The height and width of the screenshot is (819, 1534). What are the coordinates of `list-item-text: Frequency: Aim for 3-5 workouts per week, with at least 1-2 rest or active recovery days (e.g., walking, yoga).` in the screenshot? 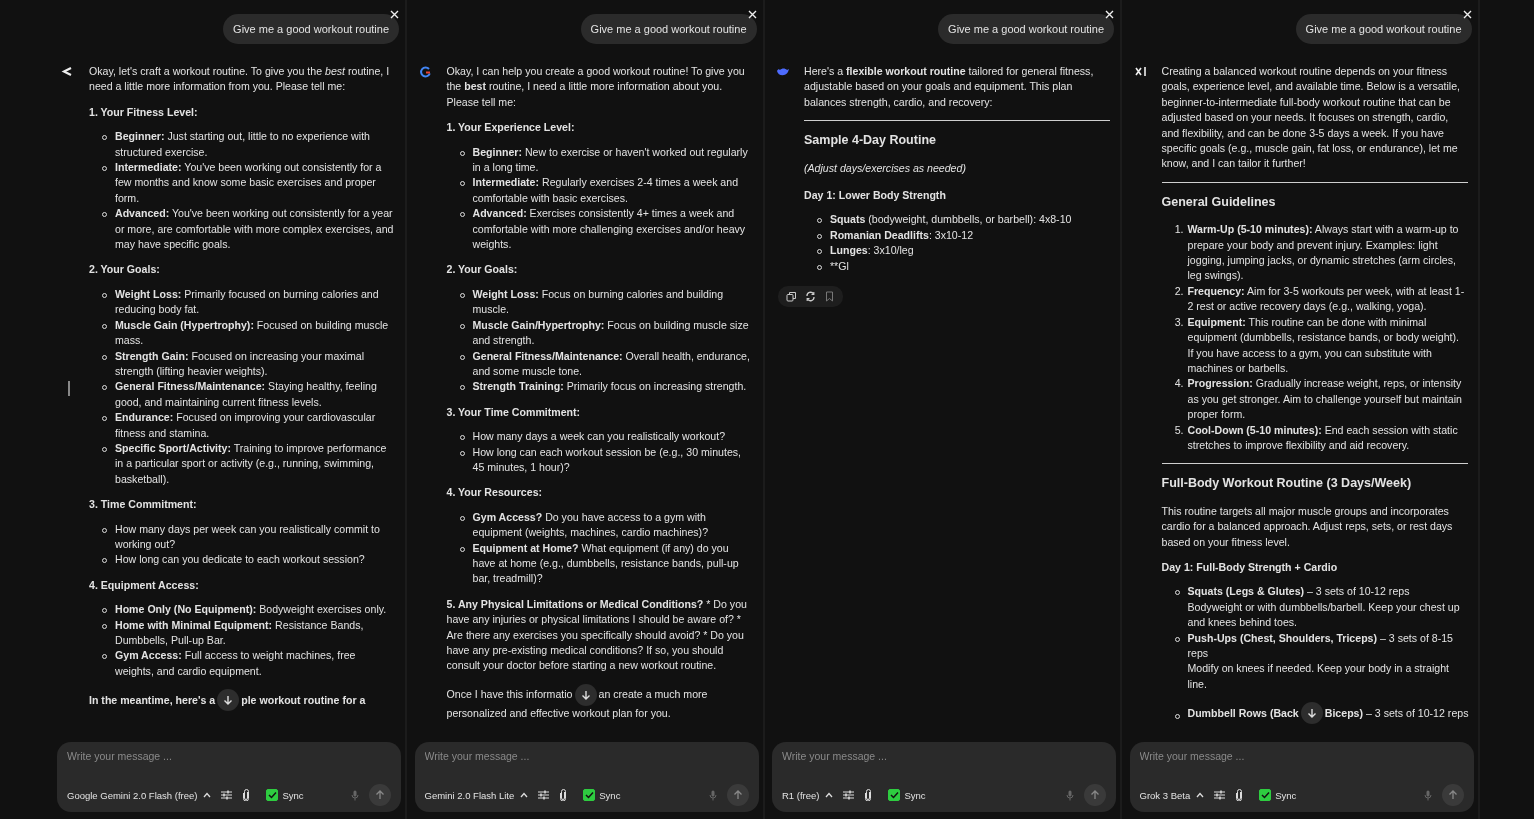 It's located at (1326, 299).